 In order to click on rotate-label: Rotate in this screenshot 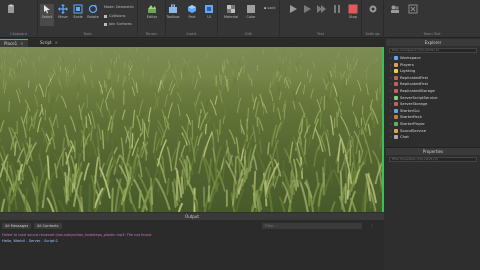, I will do `click(93, 17)`.